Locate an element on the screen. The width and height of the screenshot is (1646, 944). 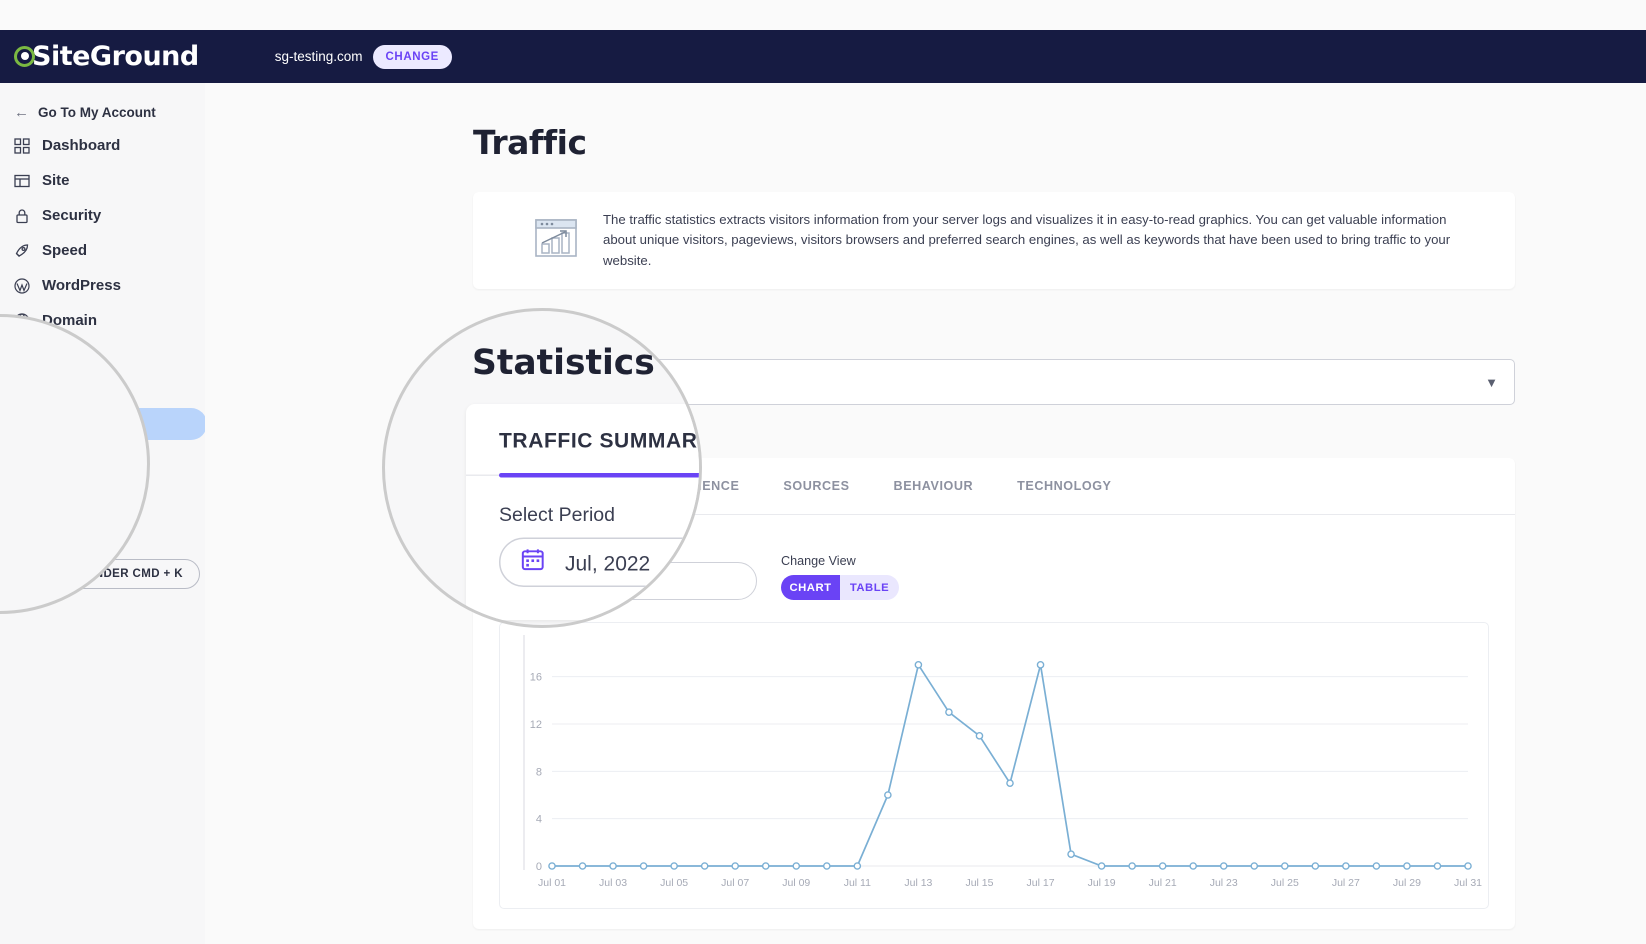
svg-text: Jul 25 is located at coordinates (1285, 883).